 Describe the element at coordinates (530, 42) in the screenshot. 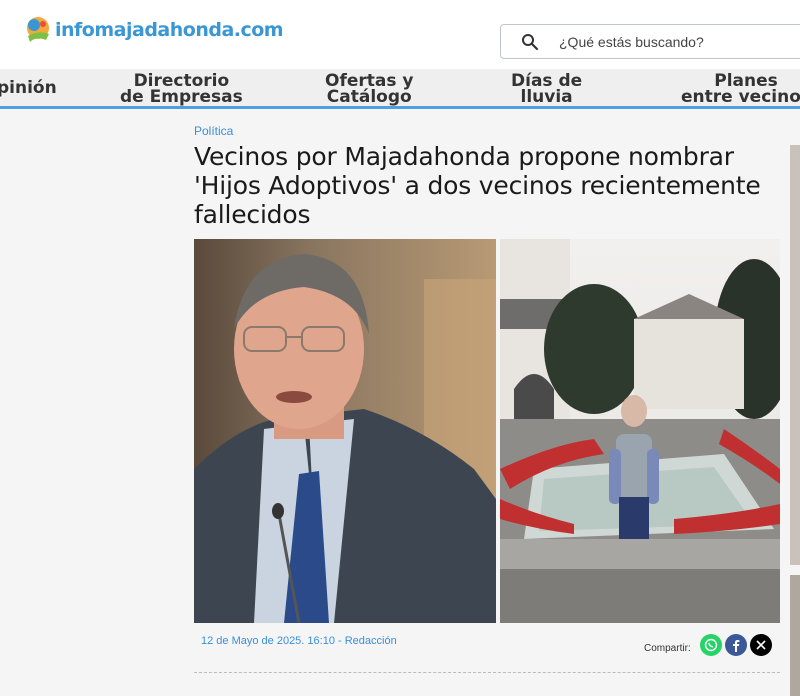

I see `search-icon` at that location.